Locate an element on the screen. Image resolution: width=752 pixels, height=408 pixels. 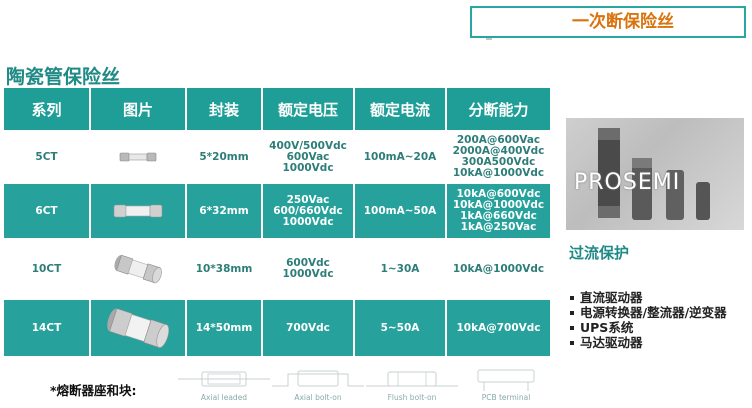
fuse-5x20-icon is located at coordinates (138, 157).